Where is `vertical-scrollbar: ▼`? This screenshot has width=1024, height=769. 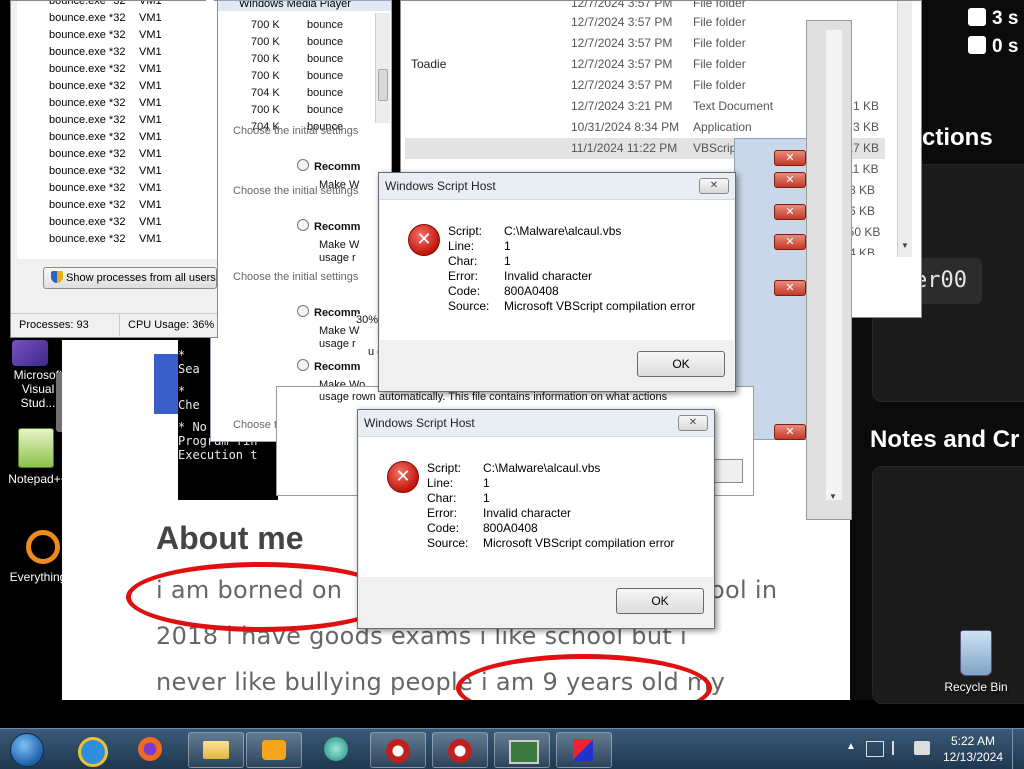
vertical-scrollbar: ▼ is located at coordinates (834, 265).